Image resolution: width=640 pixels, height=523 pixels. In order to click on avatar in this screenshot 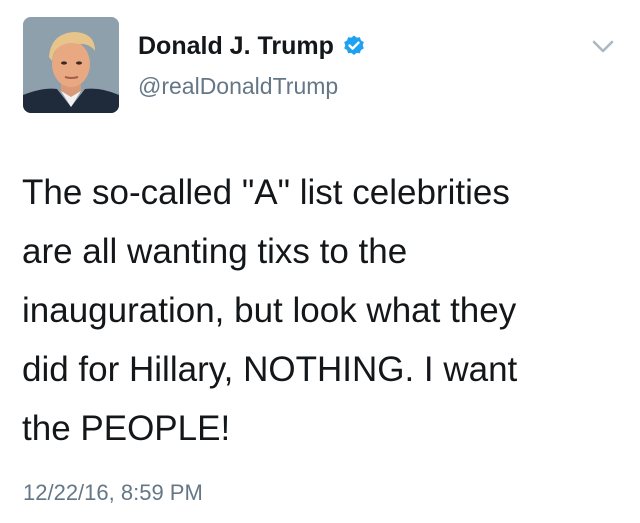, I will do `click(71, 65)`.